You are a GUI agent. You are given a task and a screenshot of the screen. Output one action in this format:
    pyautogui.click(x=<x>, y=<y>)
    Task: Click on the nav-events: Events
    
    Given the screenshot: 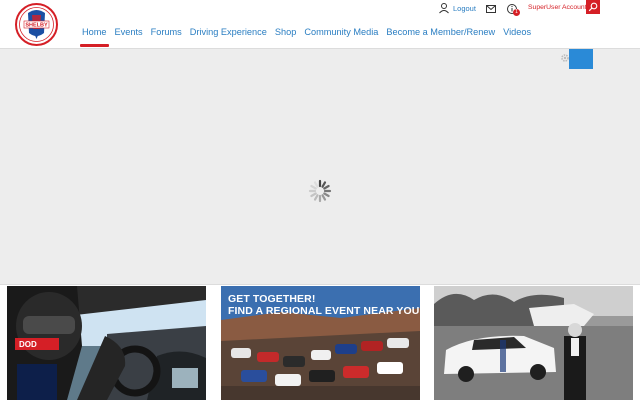 What is the action you would take?
    pyautogui.click(x=129, y=35)
    